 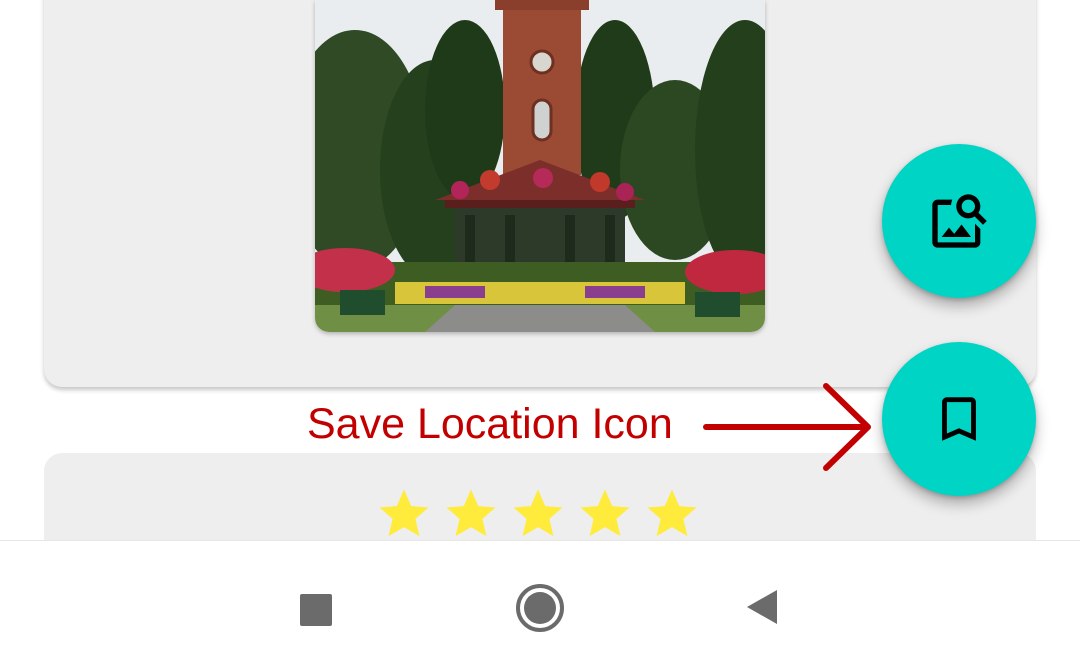 I want to click on save-location-button, so click(x=959, y=419).